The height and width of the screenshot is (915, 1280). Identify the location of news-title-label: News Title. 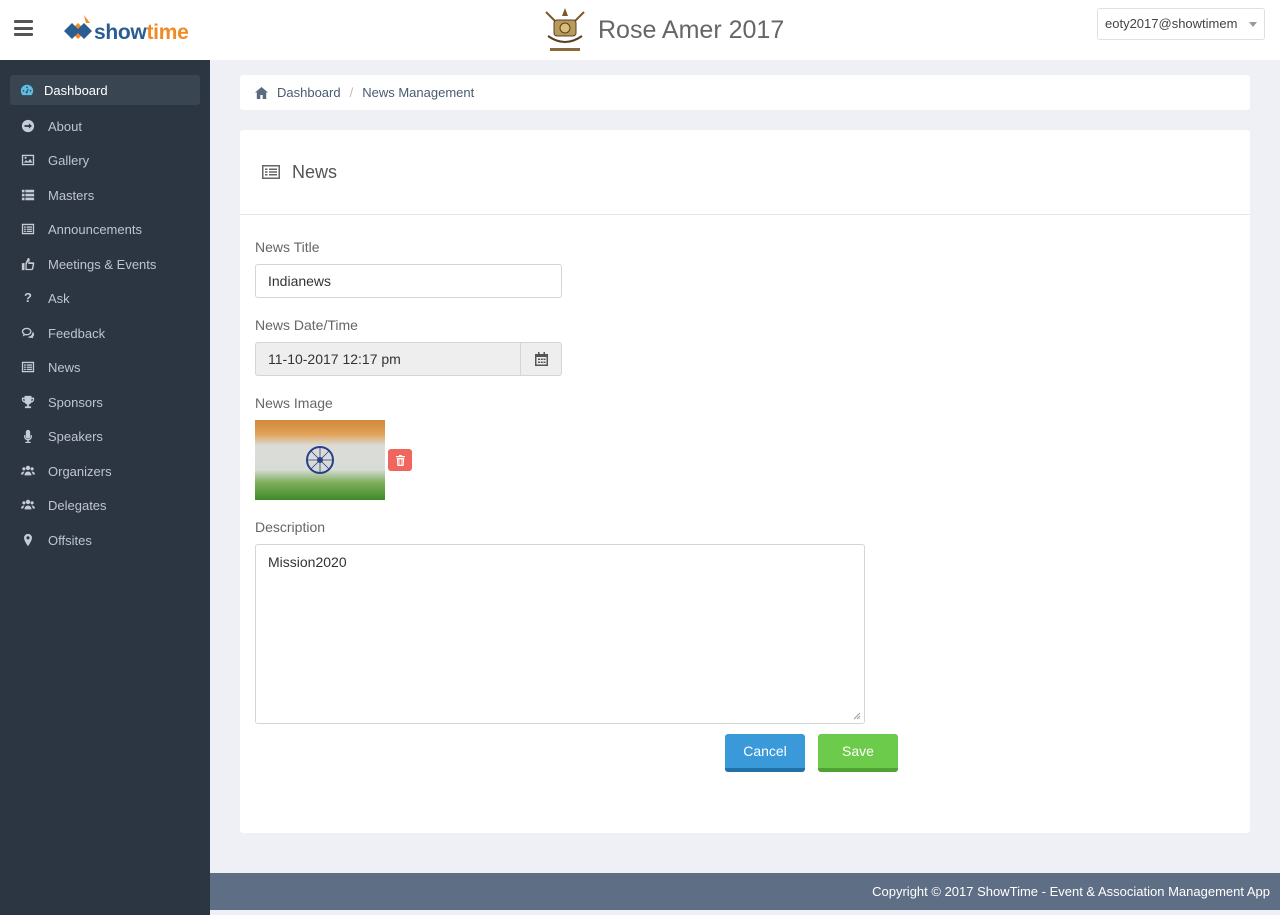
(287, 247).